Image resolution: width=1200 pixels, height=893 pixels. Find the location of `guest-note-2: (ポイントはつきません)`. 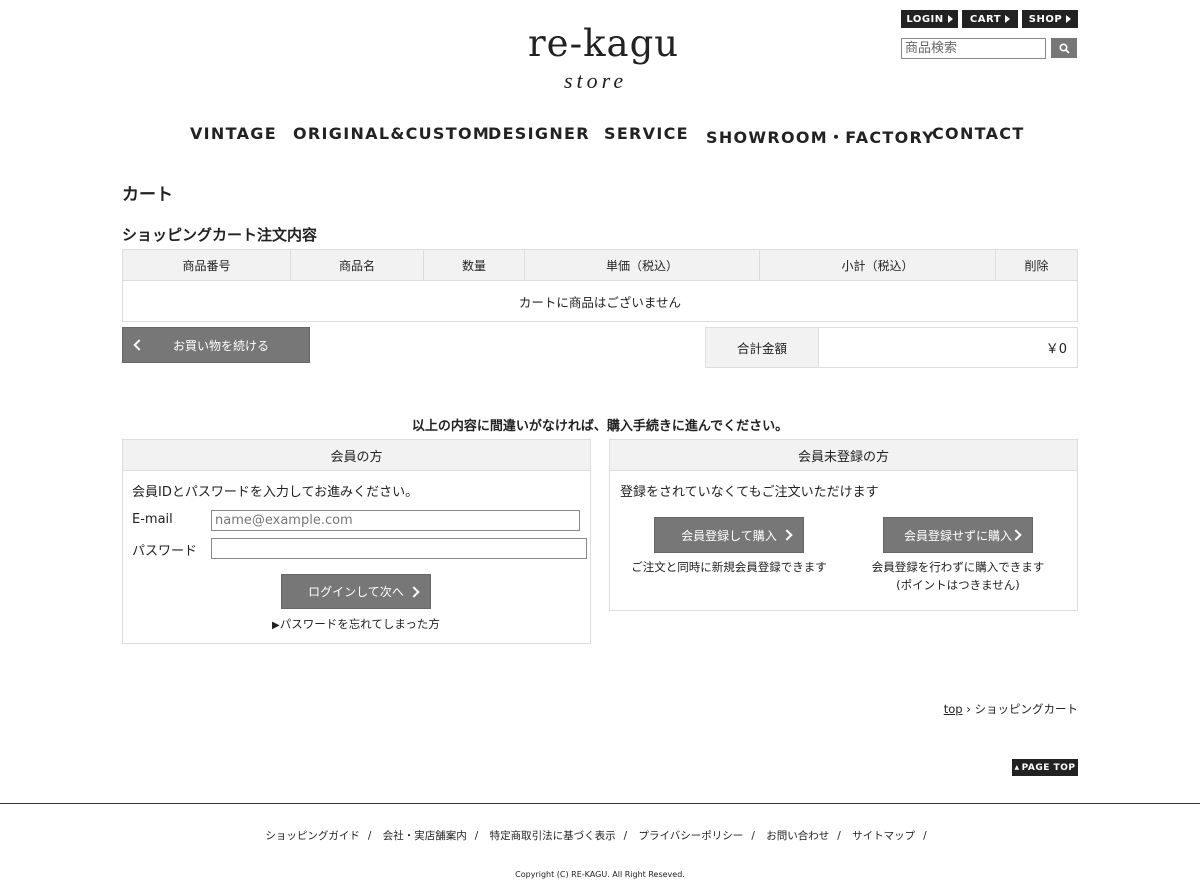

guest-note-2: (ポイントはつきません) is located at coordinates (958, 585).